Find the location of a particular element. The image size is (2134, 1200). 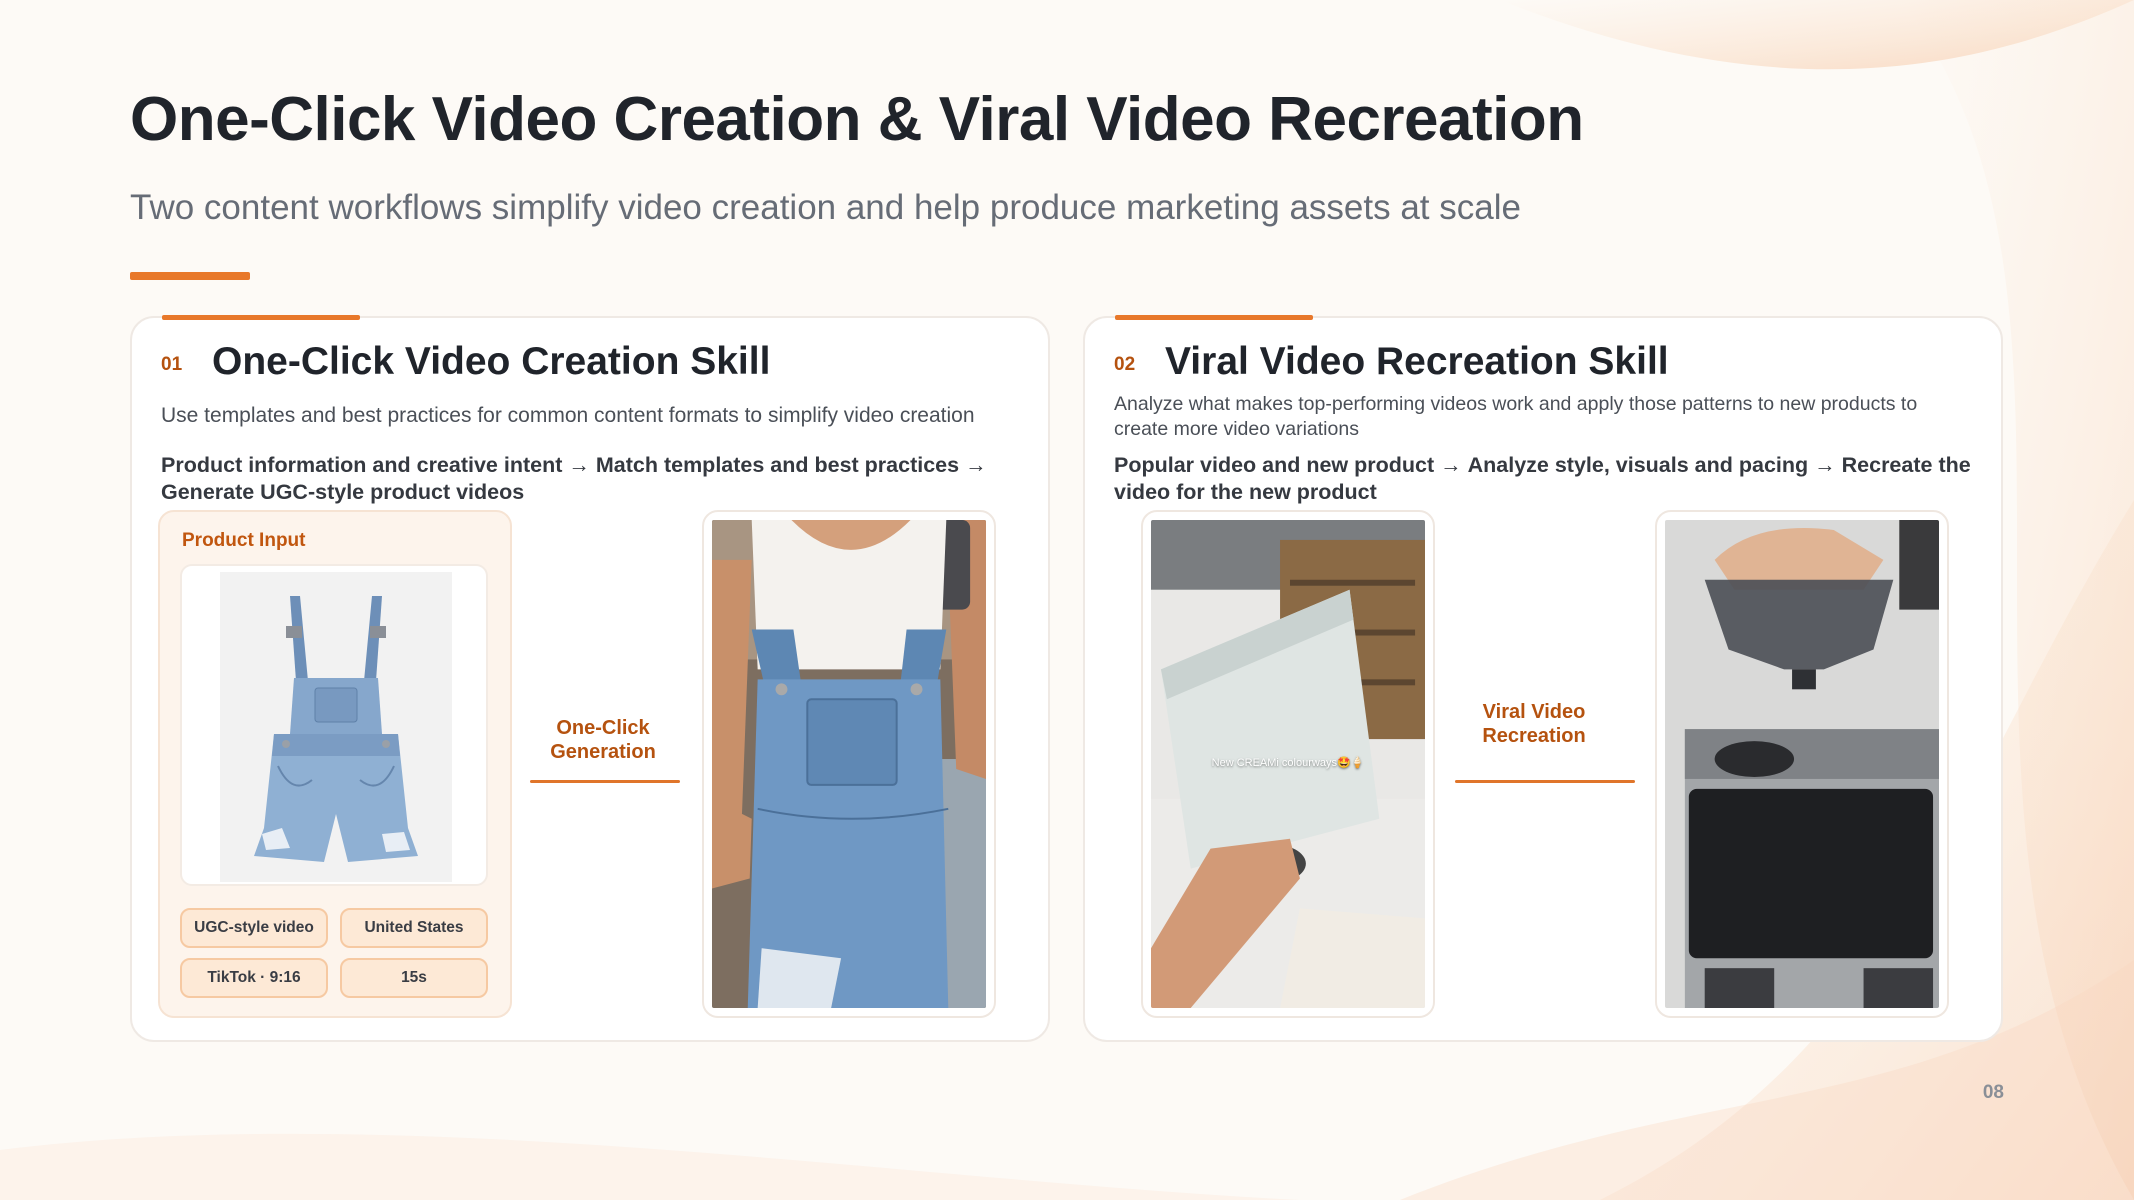

generated-video is located at coordinates (849, 764).